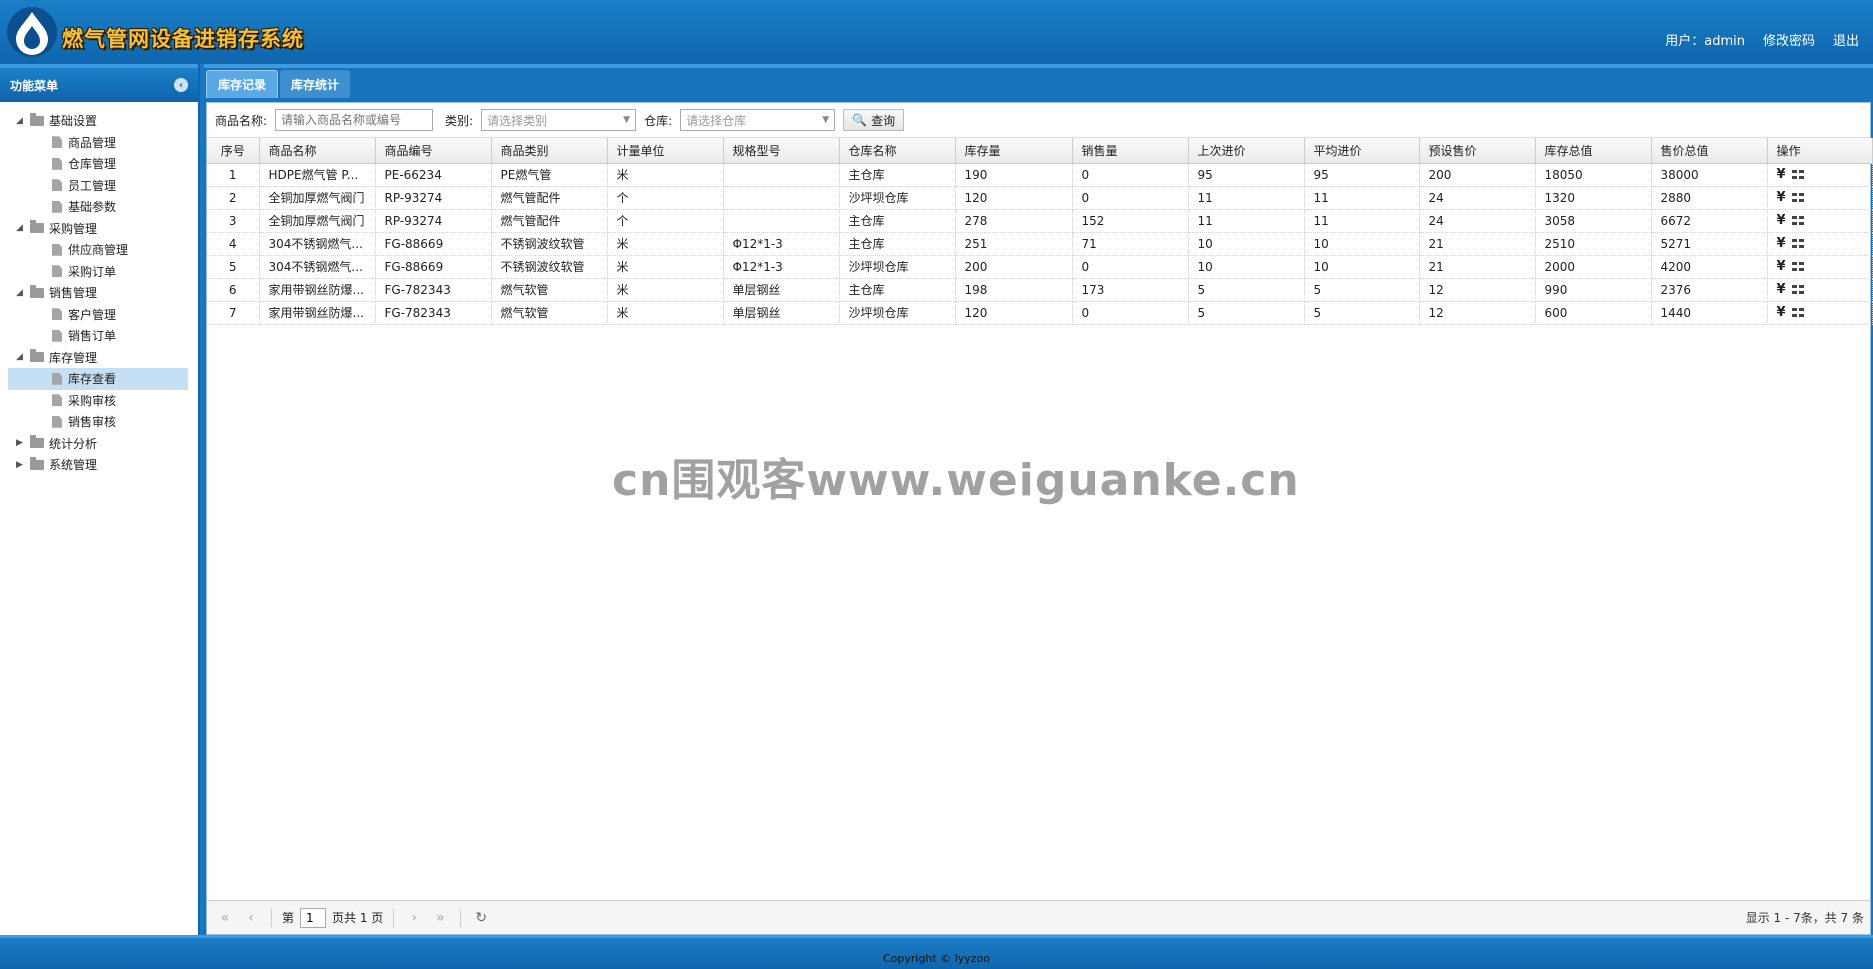 The height and width of the screenshot is (969, 1873). Describe the element at coordinates (1789, 39) in the screenshot. I see `change-password-link: 修改密码` at that location.